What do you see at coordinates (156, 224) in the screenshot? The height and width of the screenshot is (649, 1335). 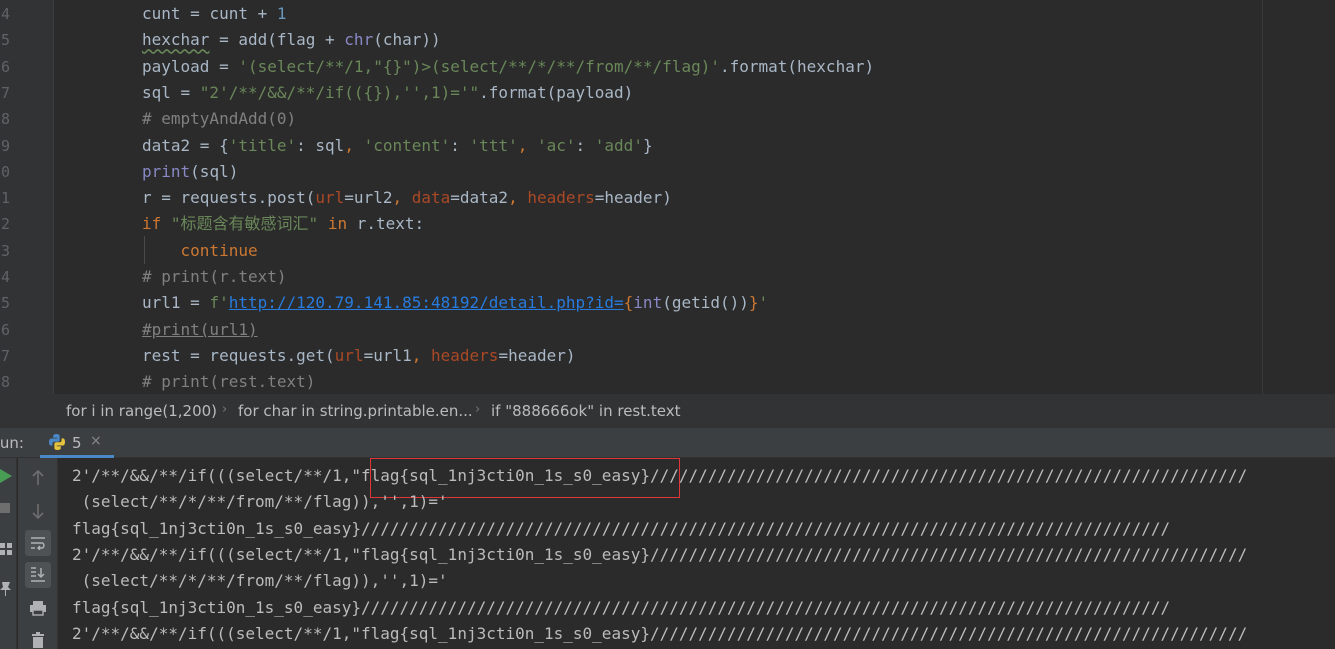 I see `code-token: if` at bounding box center [156, 224].